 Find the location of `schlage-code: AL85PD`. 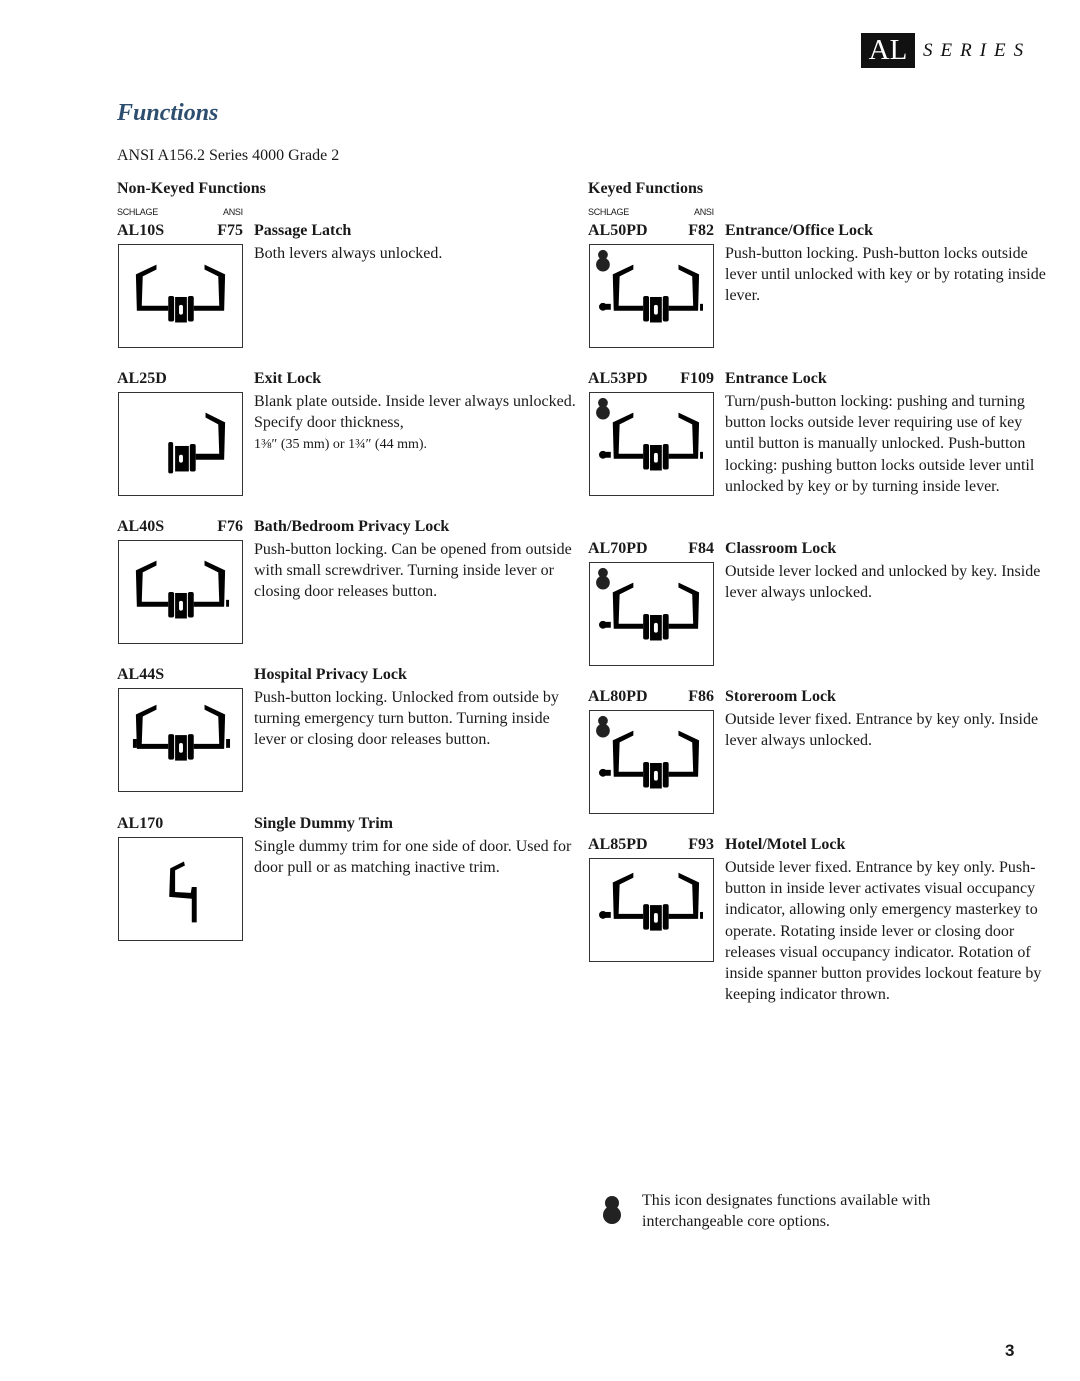

schlage-code: AL85PD is located at coordinates (618, 844).